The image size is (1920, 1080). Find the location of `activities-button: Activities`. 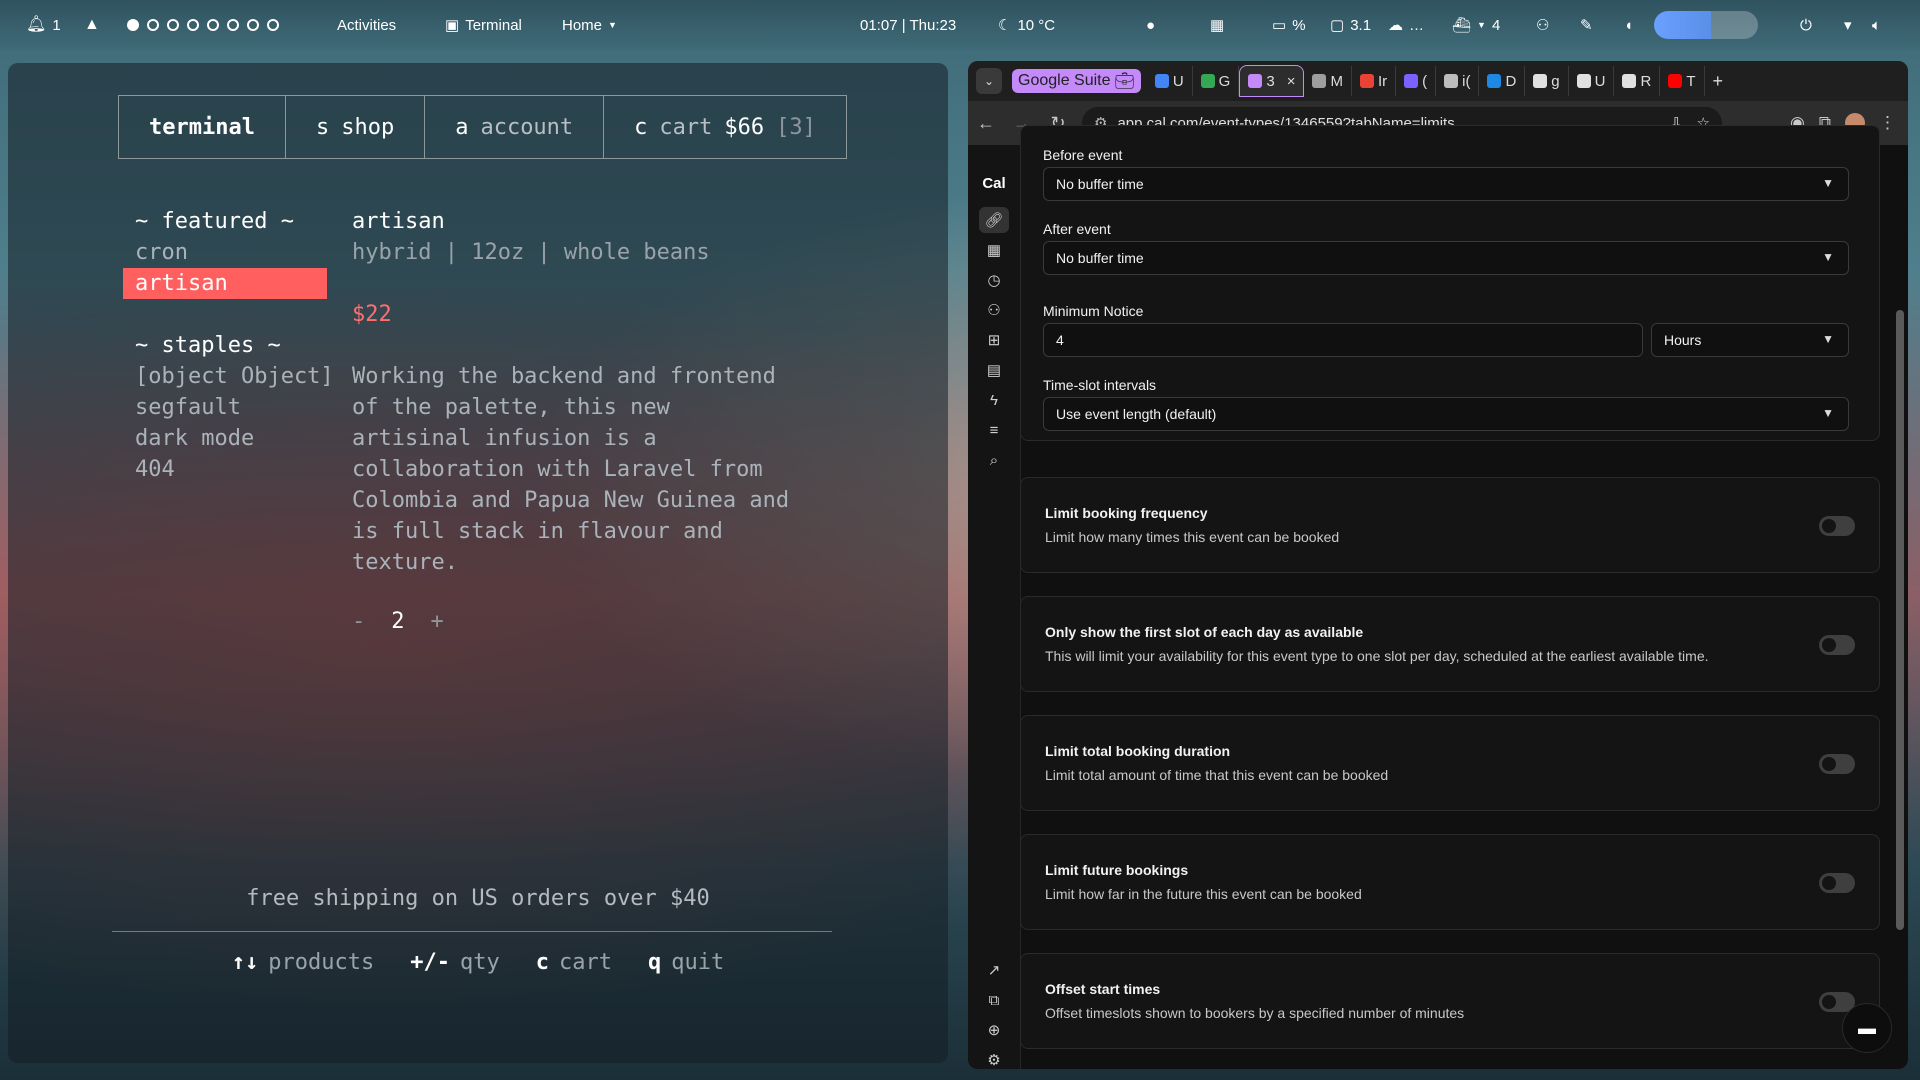

activities-button: Activities is located at coordinates (366, 25).